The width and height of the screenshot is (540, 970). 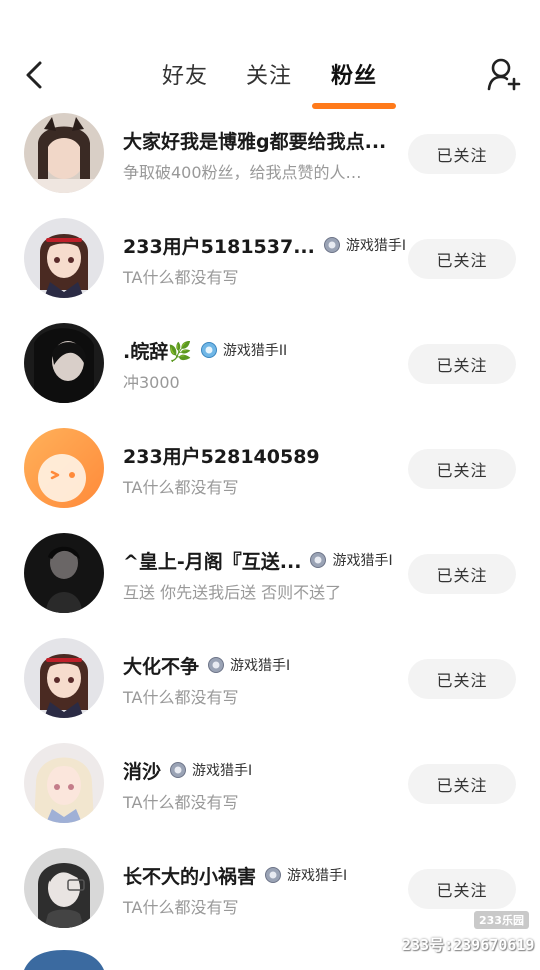 What do you see at coordinates (161, 666) in the screenshot?
I see `user-name: 大化不争` at bounding box center [161, 666].